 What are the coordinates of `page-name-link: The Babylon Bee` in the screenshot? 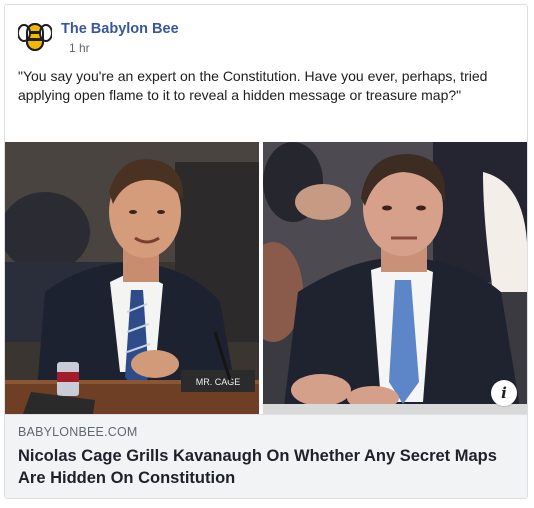 It's located at (120, 29).